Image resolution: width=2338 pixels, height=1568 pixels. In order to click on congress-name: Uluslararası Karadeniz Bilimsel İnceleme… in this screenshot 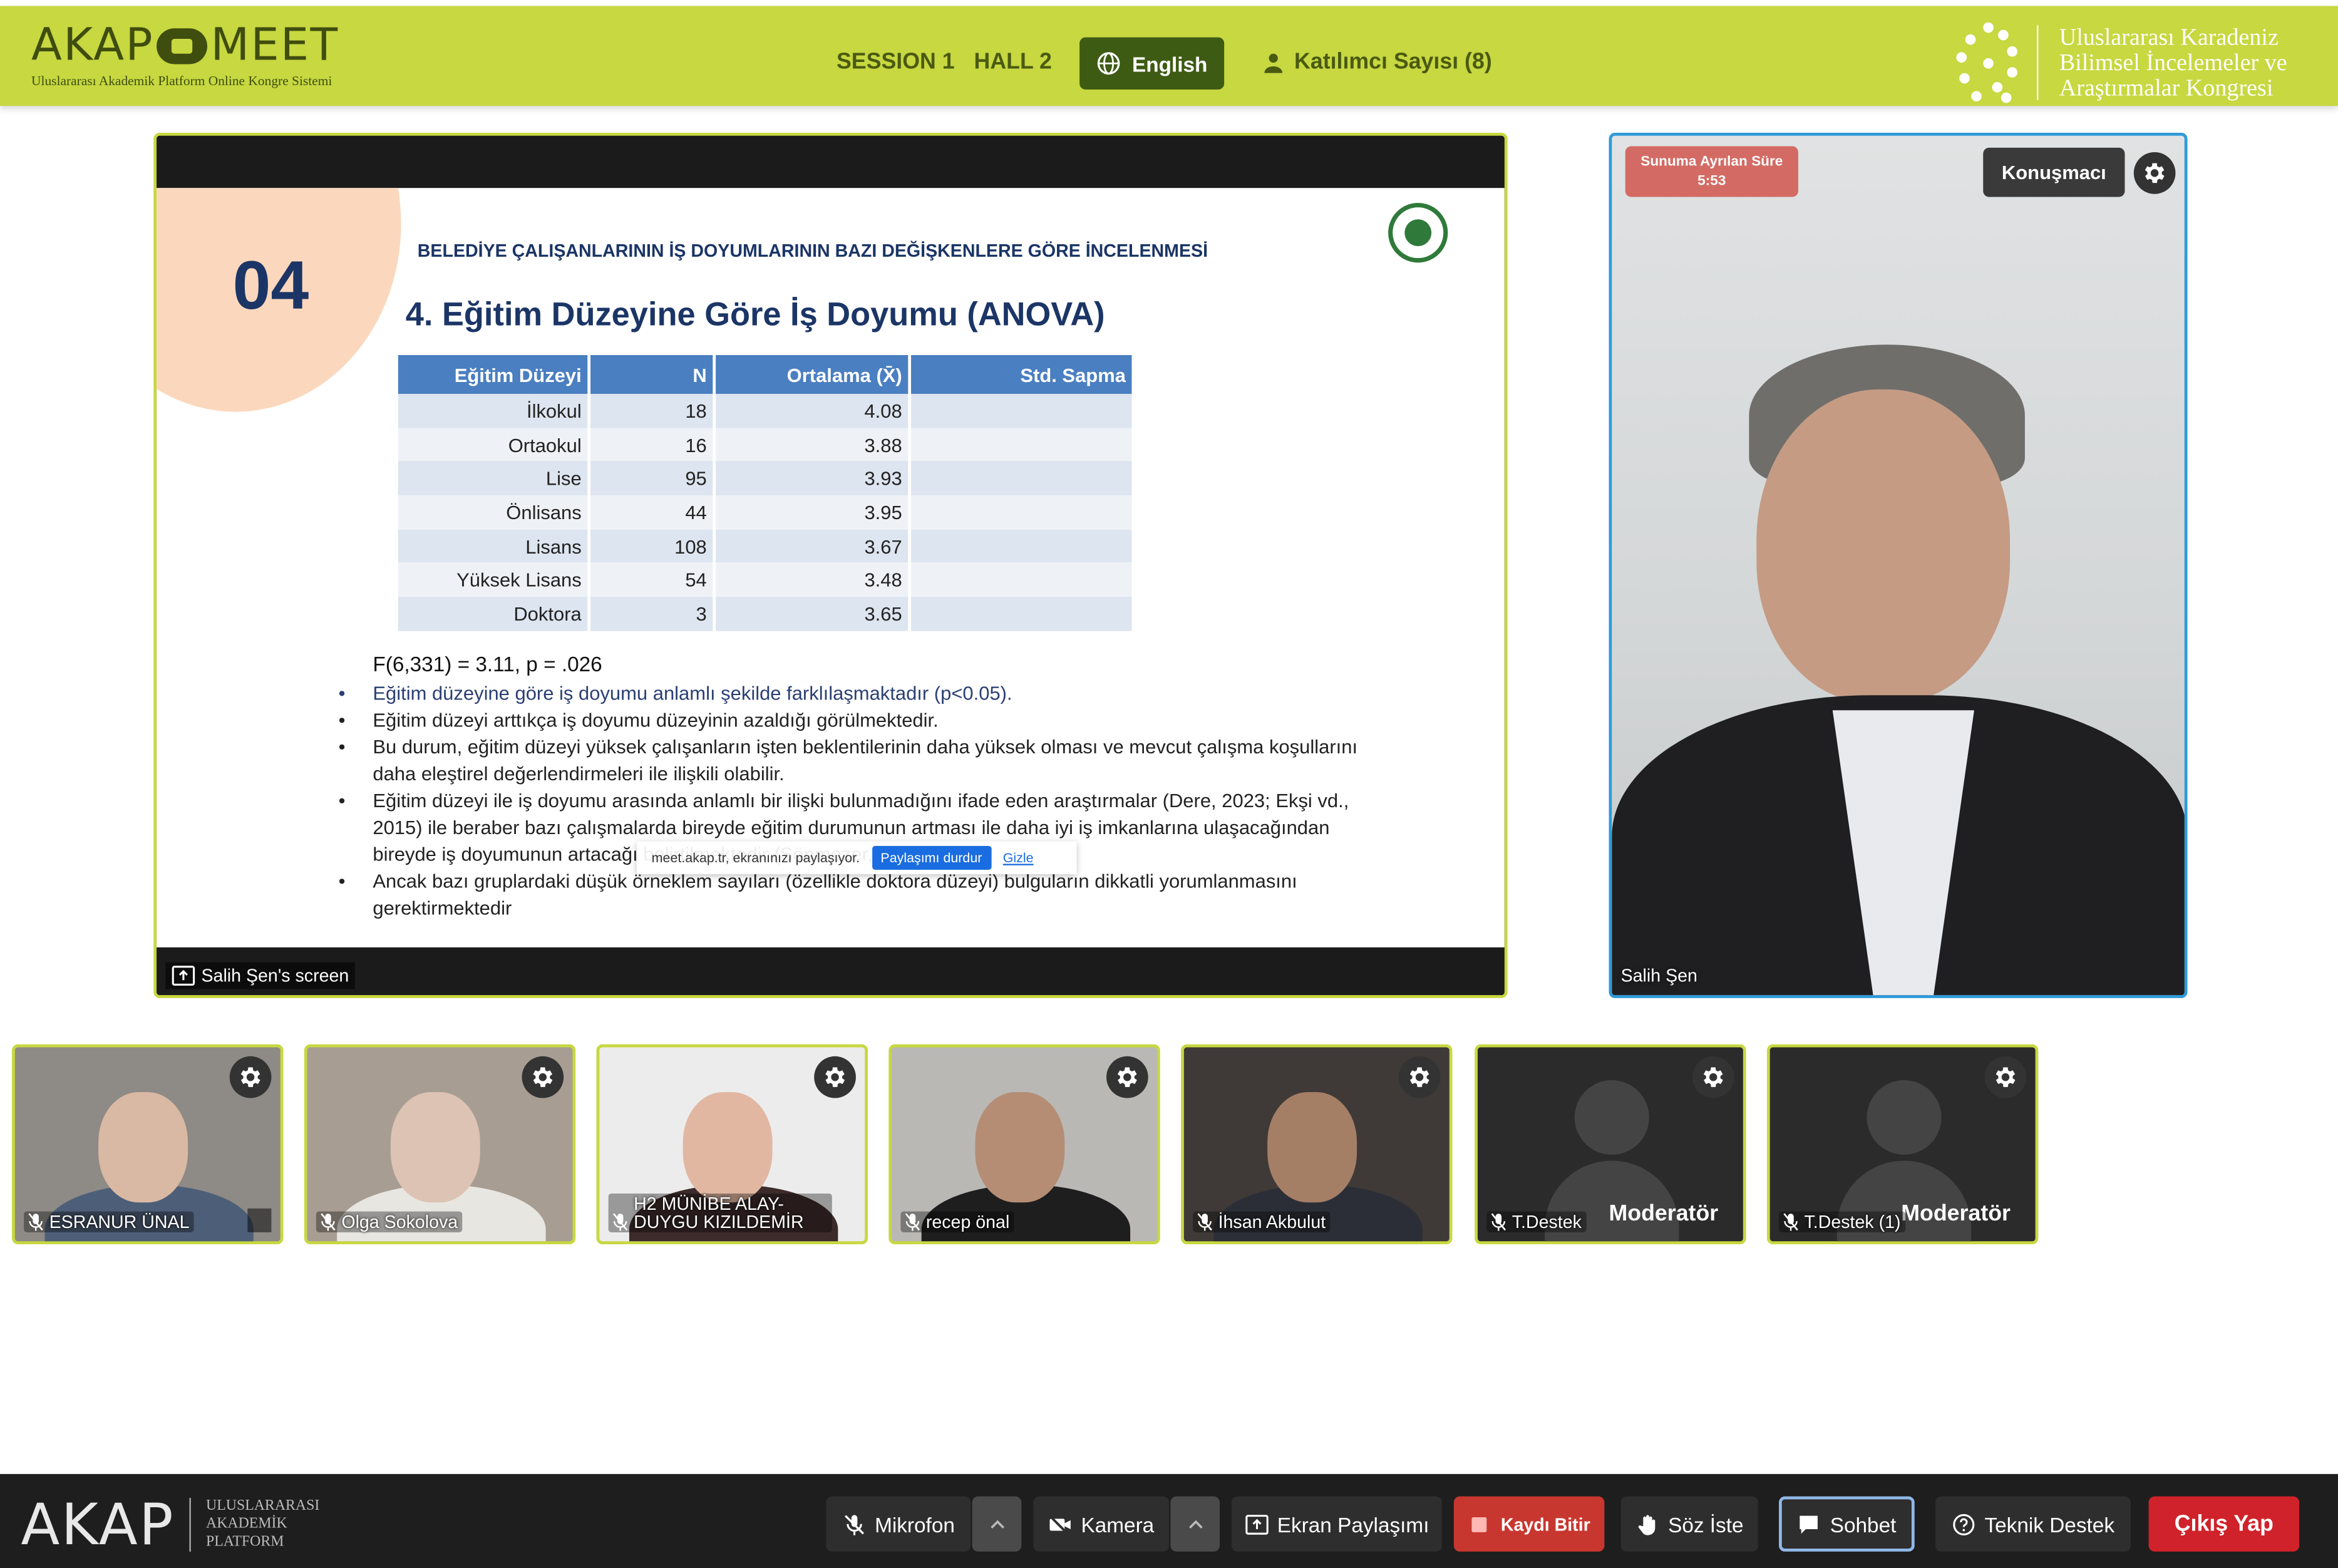, I will do `click(2173, 62)`.